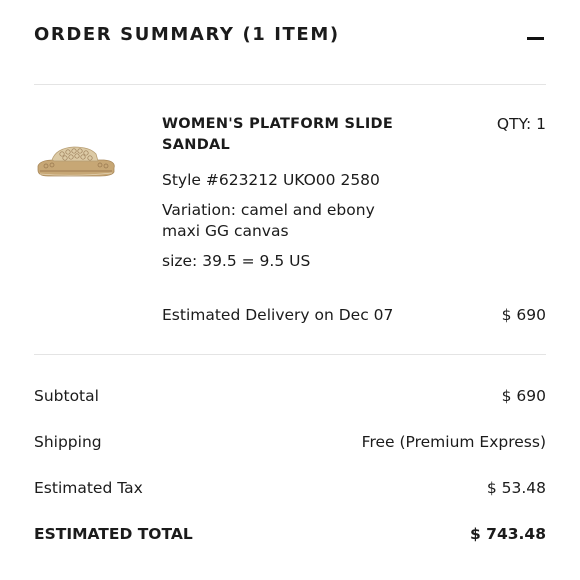  What do you see at coordinates (113, 534) in the screenshot?
I see `total-label: ESTIMATED TOTAL` at bounding box center [113, 534].